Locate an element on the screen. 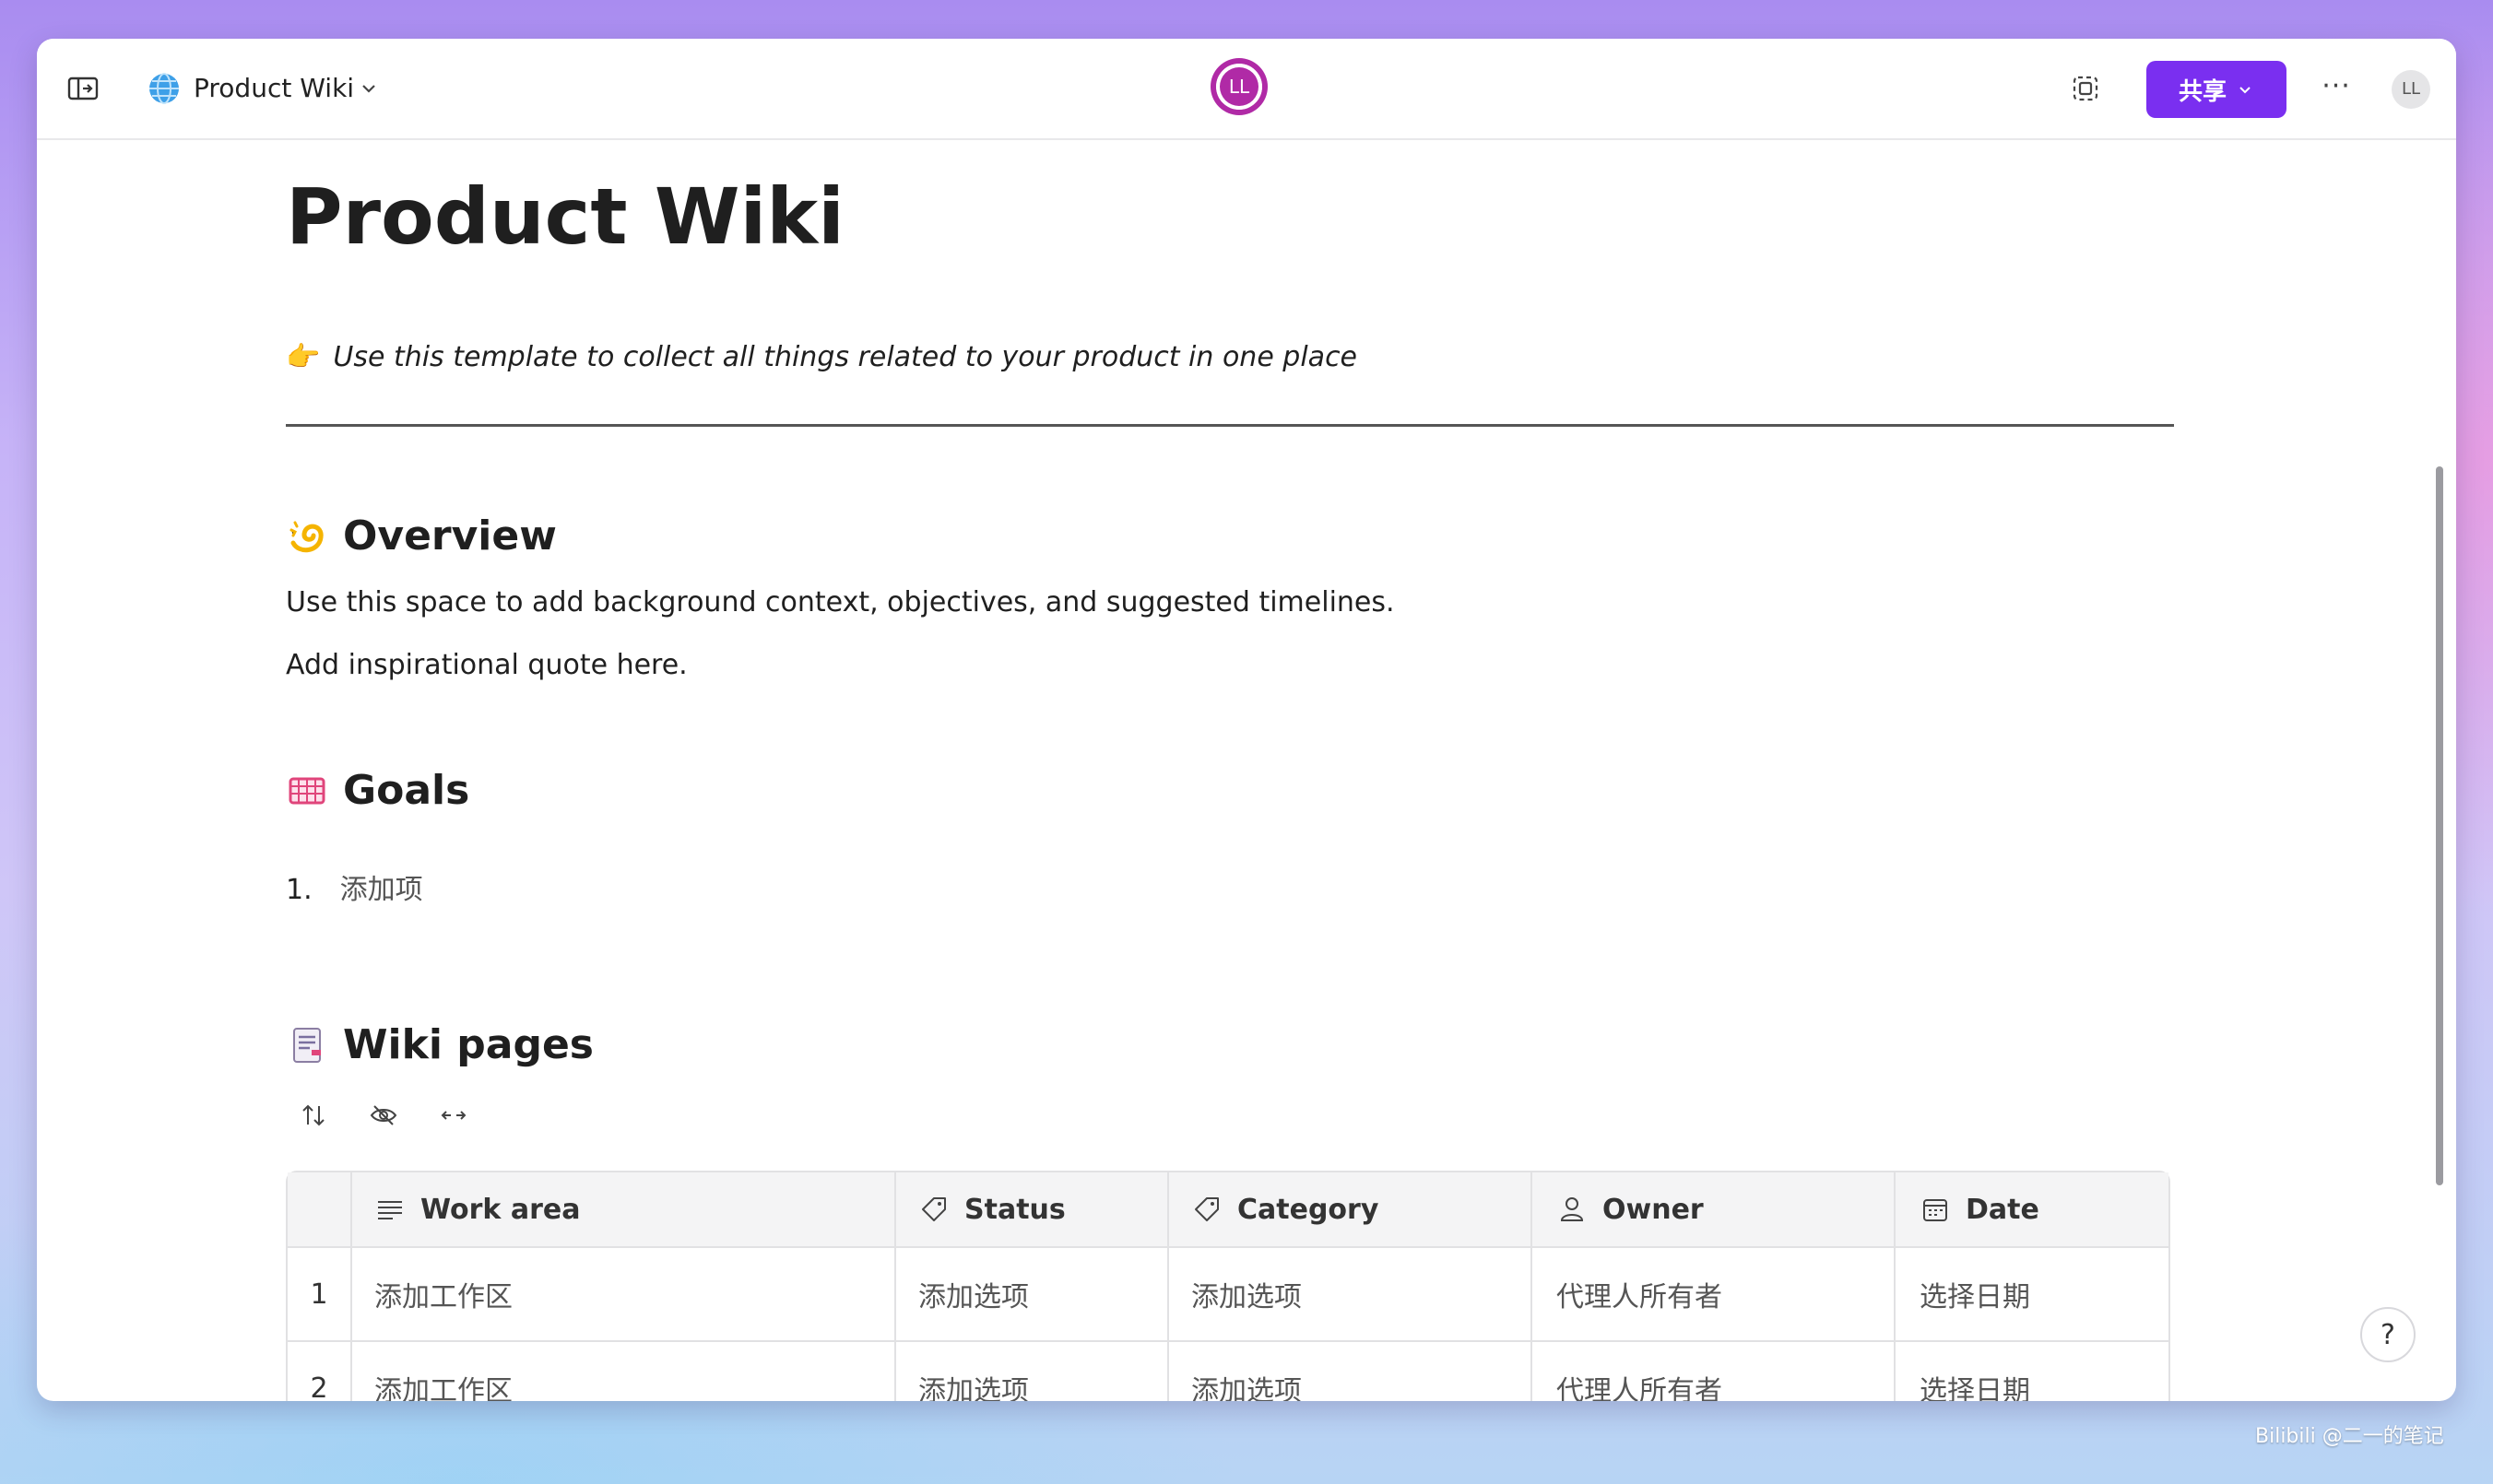  column-header-category: Category is located at coordinates (1351, 1209).